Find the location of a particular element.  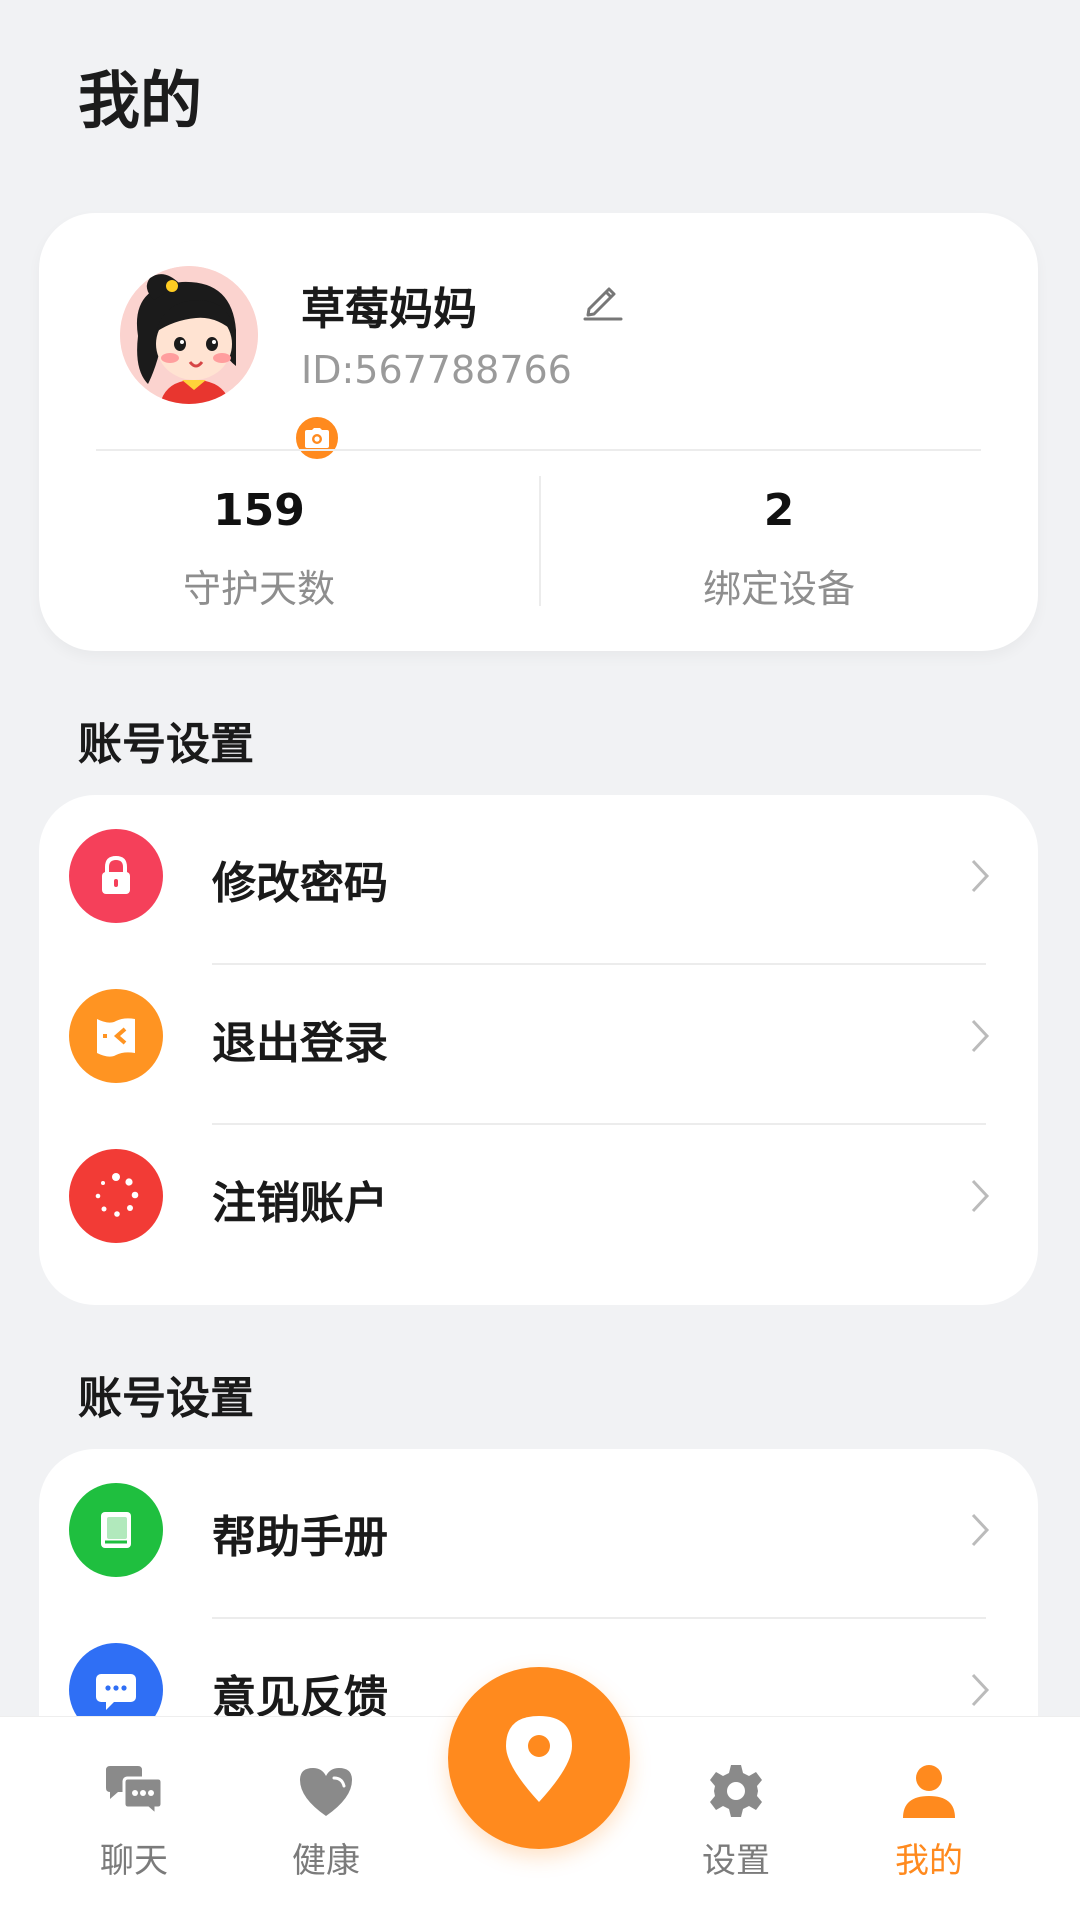

user-icon is located at coordinates (929, 1791).